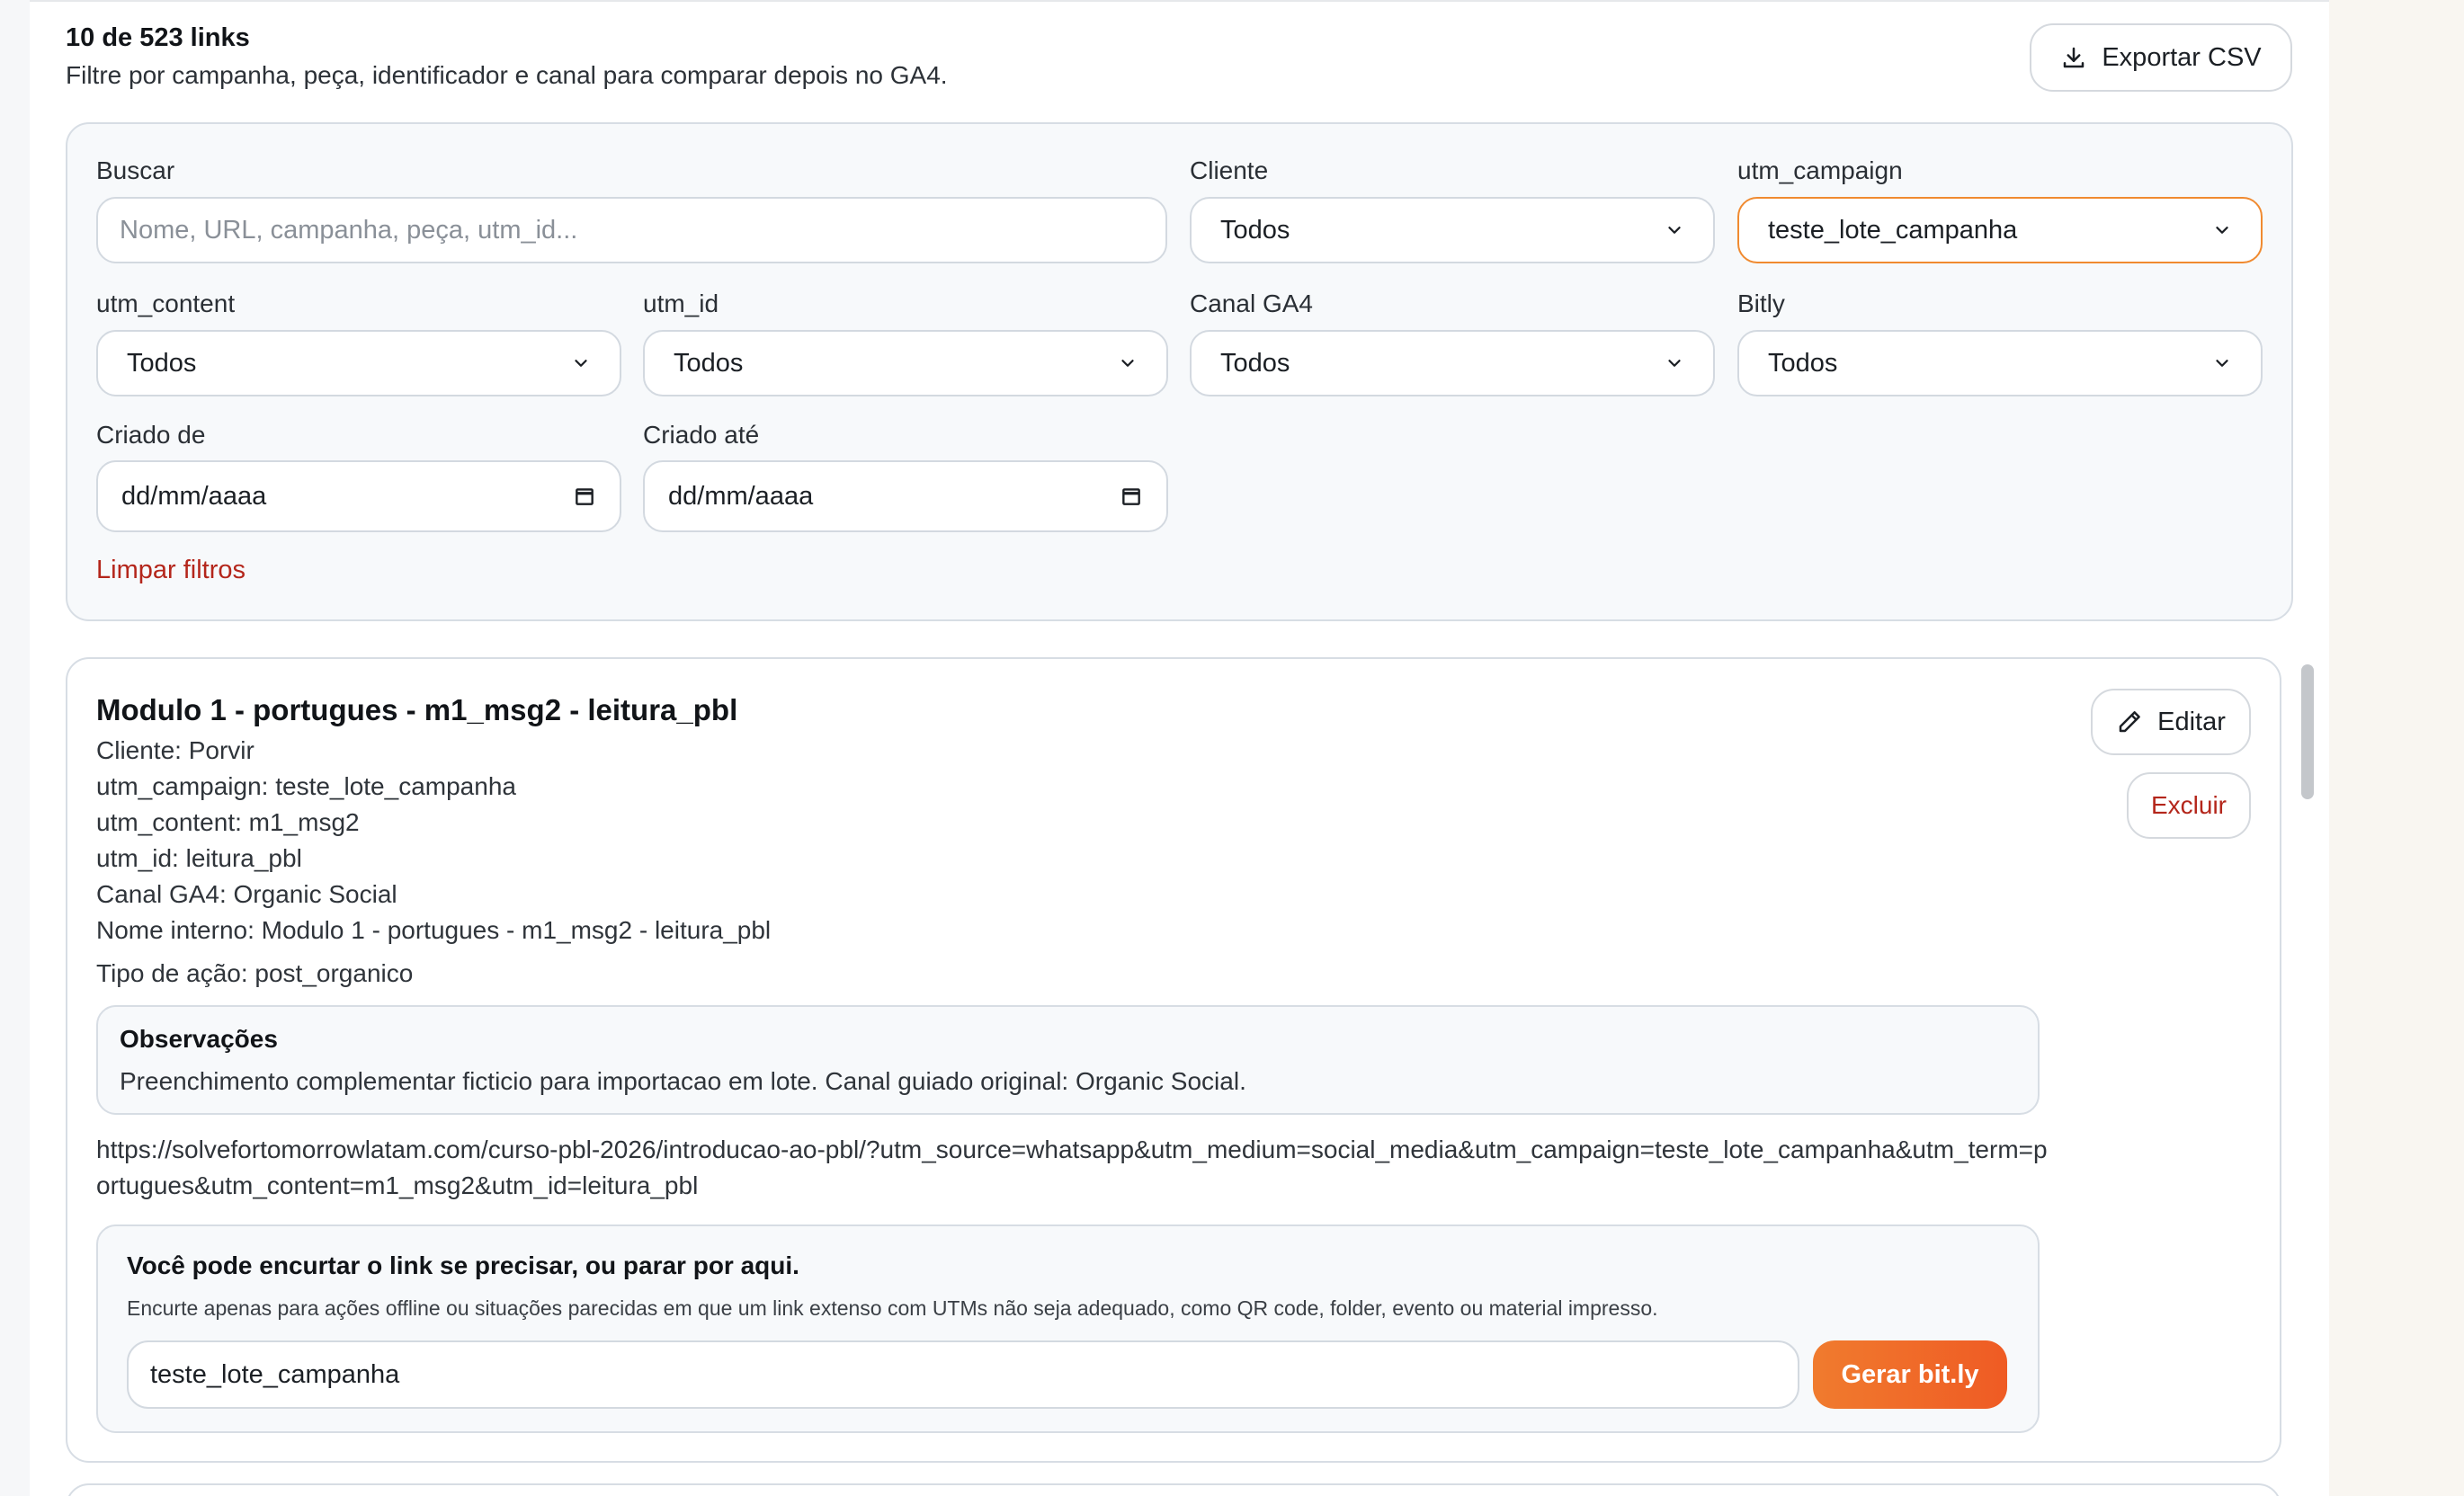 The image size is (2464, 1496). Describe the element at coordinates (199, 1039) in the screenshot. I see `notes-title: Observações` at that location.